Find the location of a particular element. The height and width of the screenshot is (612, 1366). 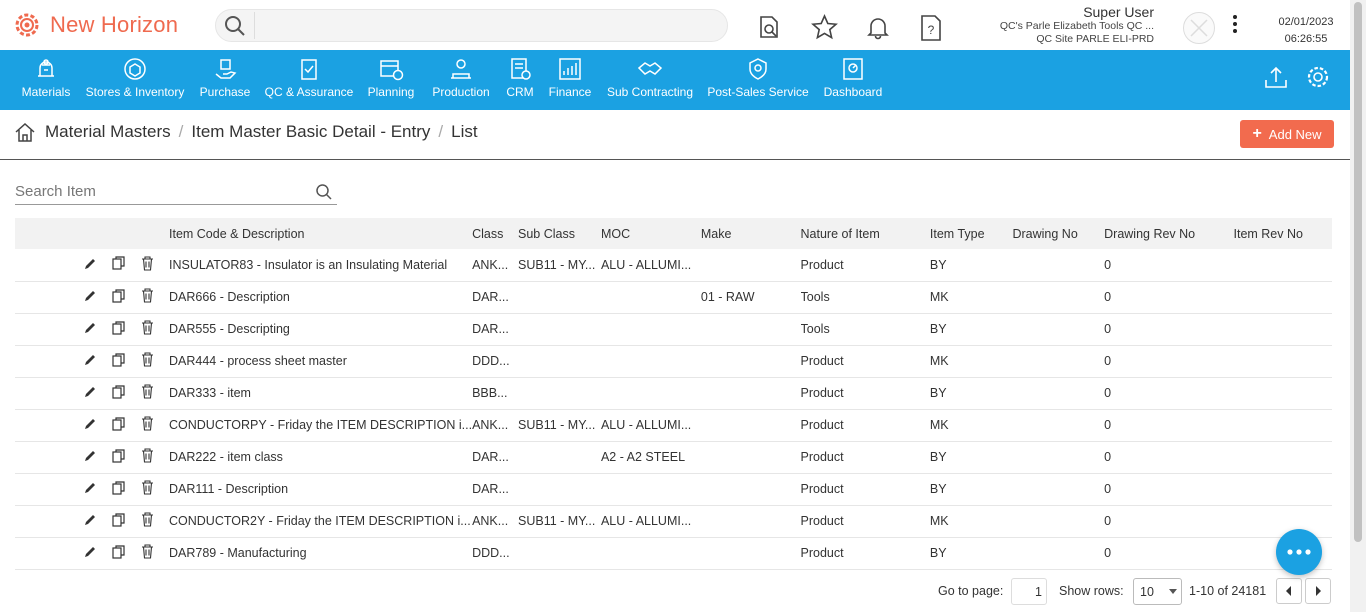

nav-purchase: Purchase is located at coordinates (225, 80).